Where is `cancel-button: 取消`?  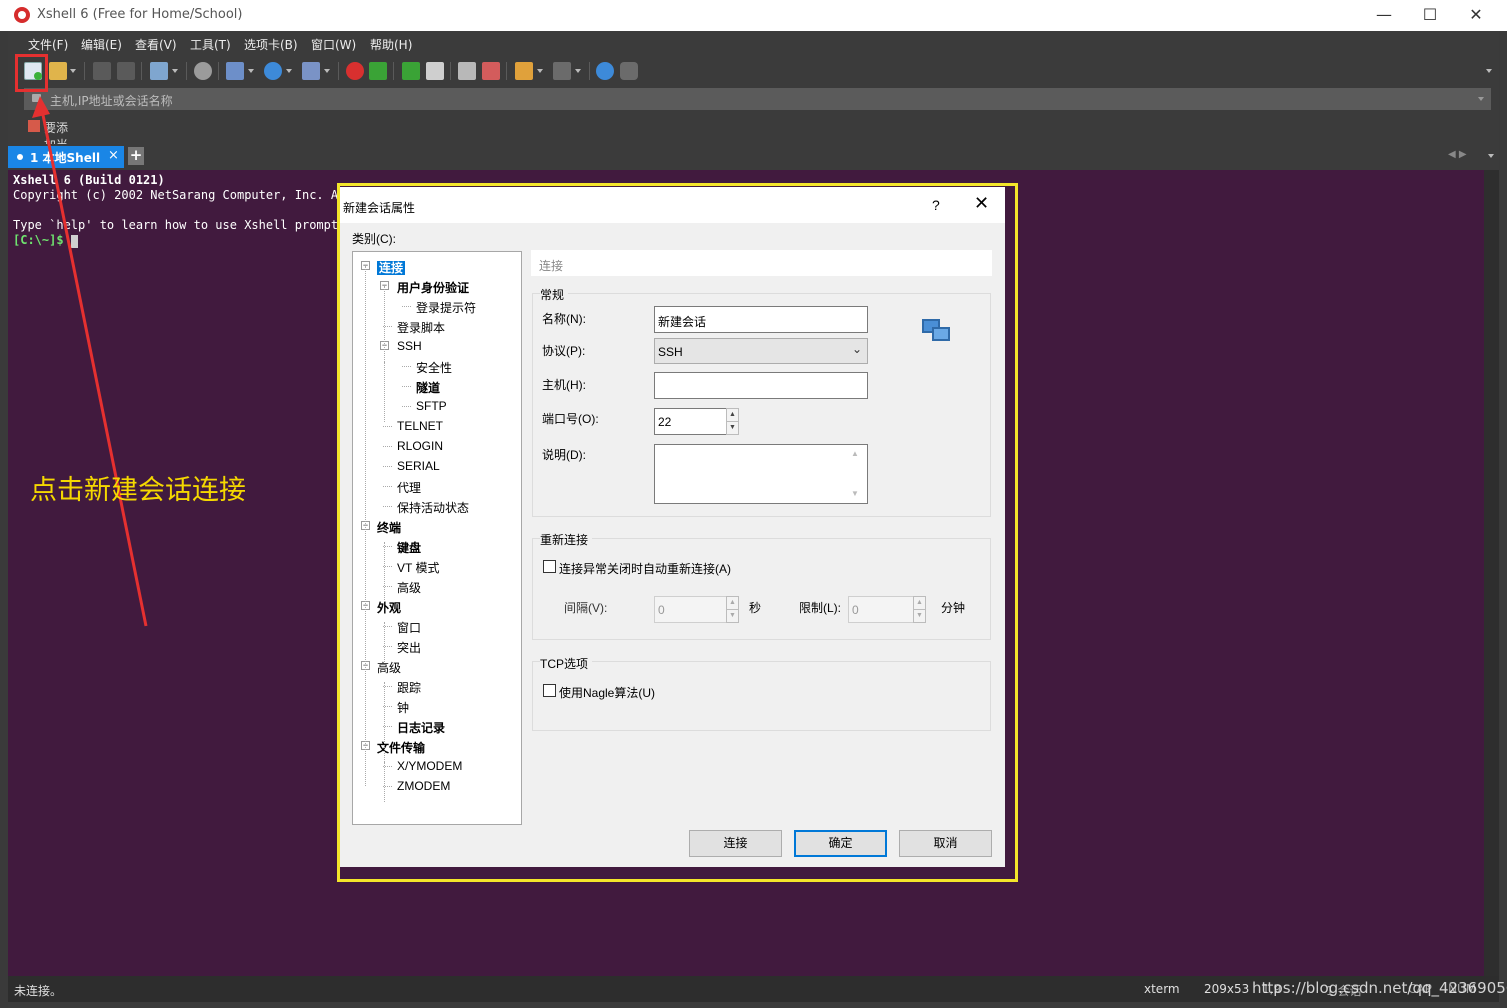 cancel-button: 取消 is located at coordinates (945, 843).